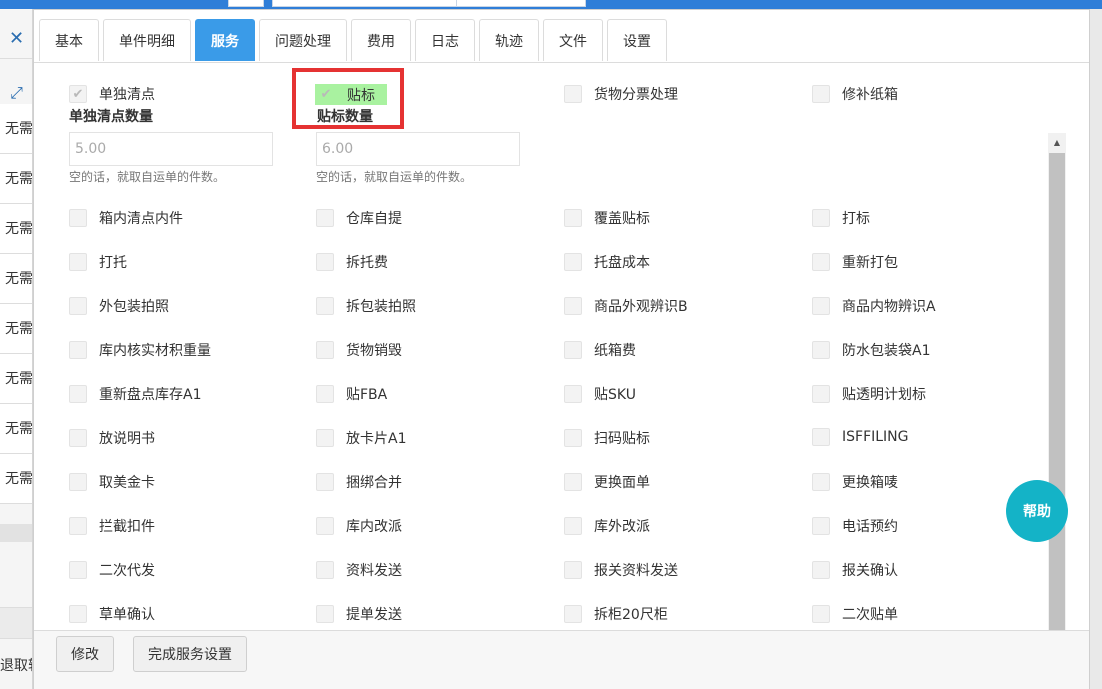 Image resolution: width=1102 pixels, height=689 pixels. What do you see at coordinates (16, 666) in the screenshot?
I see `list-bottom-label: 退取转` at bounding box center [16, 666].